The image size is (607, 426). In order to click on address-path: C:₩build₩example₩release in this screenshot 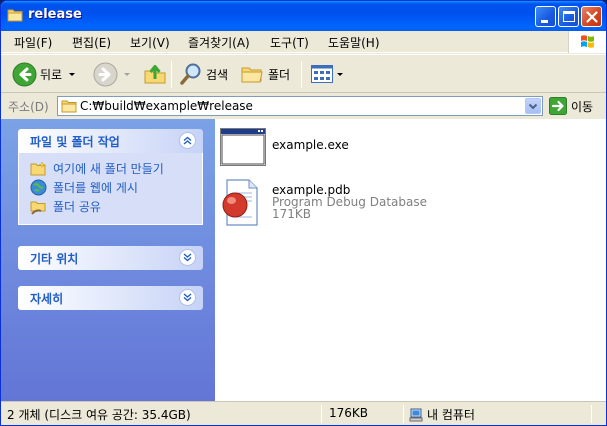, I will do `click(166, 106)`.